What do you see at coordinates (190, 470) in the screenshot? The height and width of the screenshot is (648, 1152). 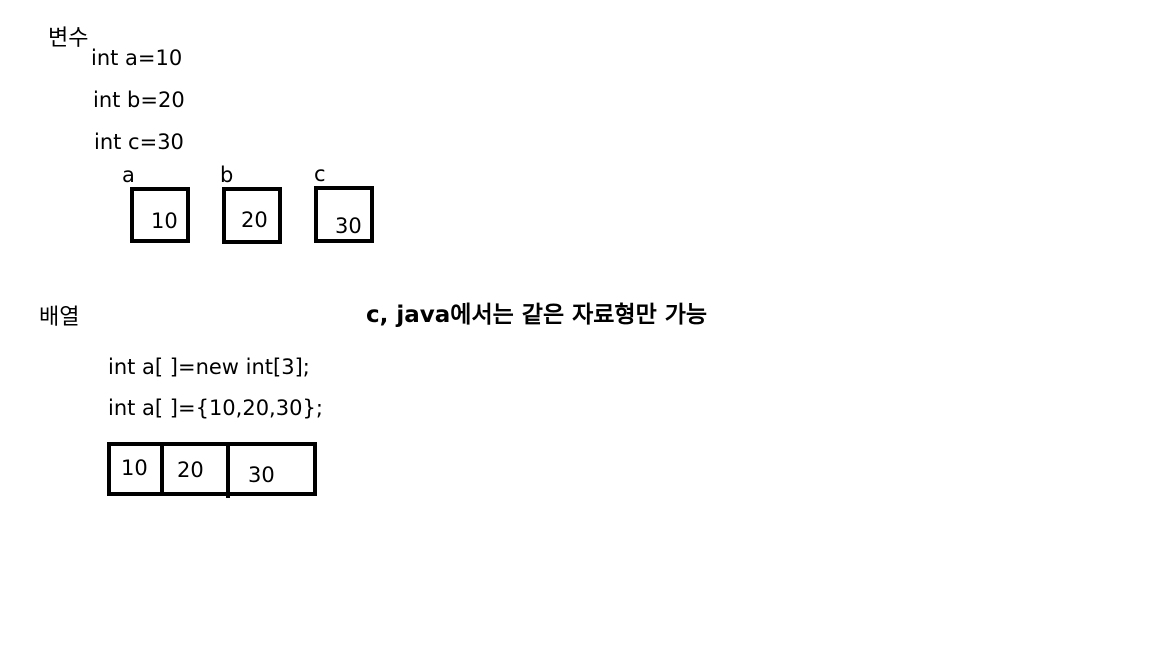 I see `array-cell-1: 20` at bounding box center [190, 470].